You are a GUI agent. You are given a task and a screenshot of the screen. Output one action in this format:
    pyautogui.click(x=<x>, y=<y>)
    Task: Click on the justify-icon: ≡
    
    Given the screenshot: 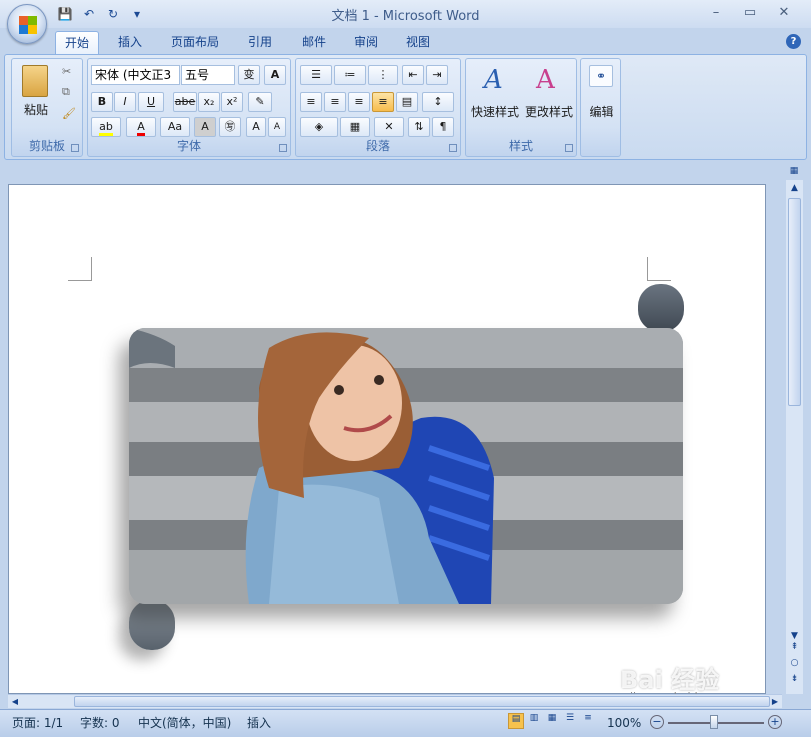 What is the action you would take?
    pyautogui.click(x=383, y=102)
    